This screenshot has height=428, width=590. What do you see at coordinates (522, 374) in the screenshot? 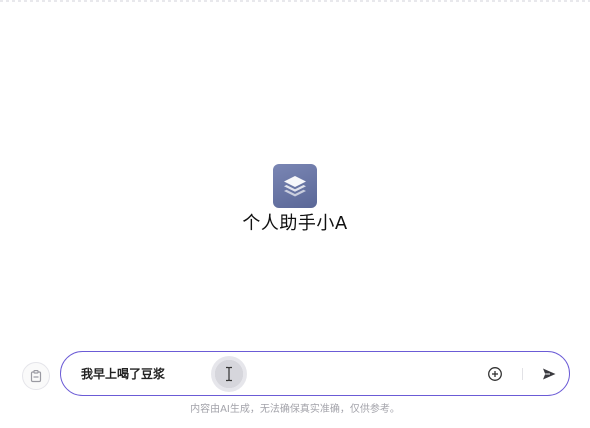
I see `composer-divider` at bounding box center [522, 374].